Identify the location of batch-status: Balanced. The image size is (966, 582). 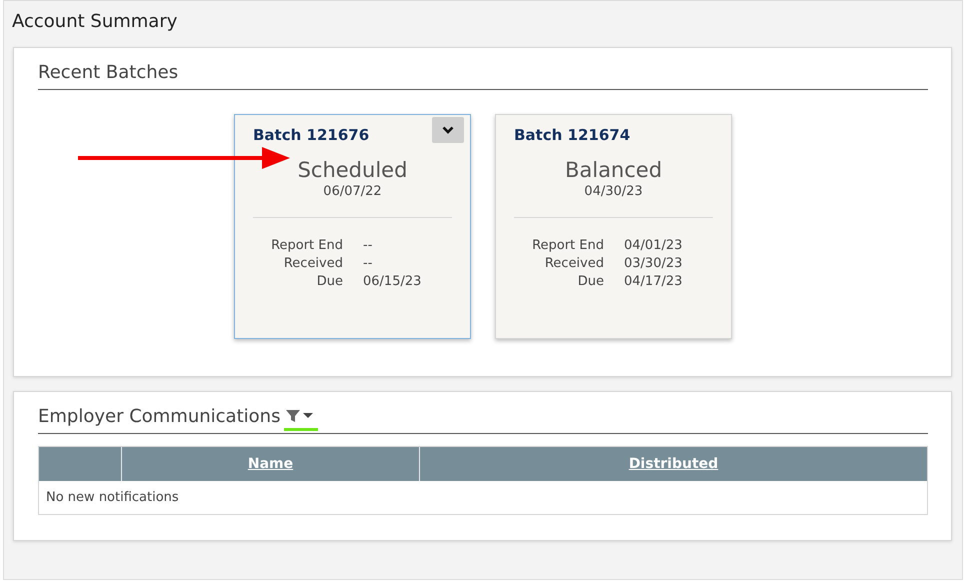
(614, 170).